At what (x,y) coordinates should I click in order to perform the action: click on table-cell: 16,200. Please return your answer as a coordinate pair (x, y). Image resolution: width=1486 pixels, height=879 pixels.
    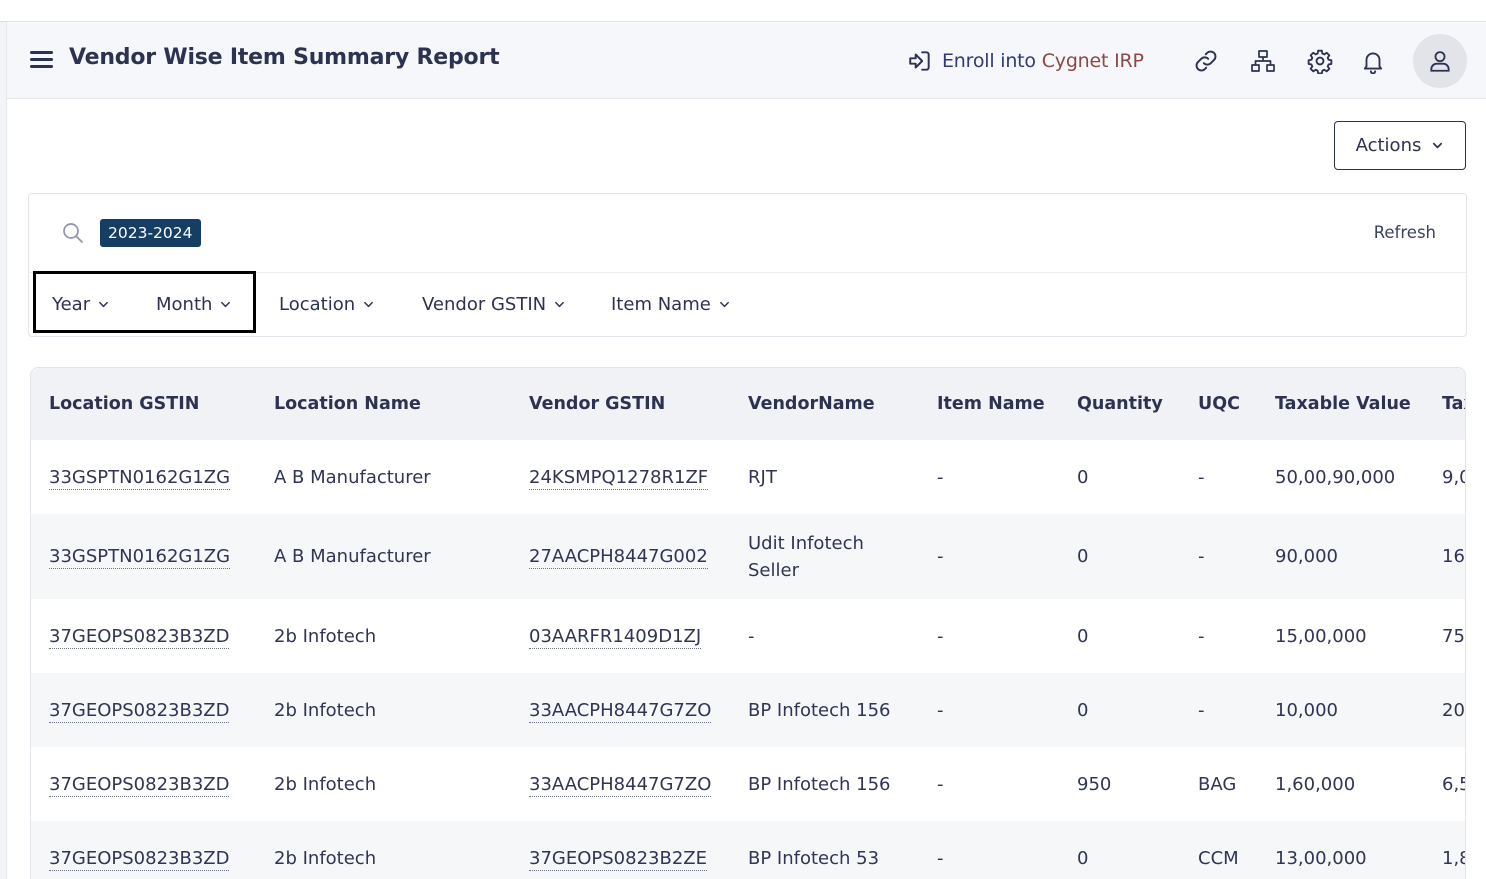
    Looking at the image, I should click on (1445, 556).